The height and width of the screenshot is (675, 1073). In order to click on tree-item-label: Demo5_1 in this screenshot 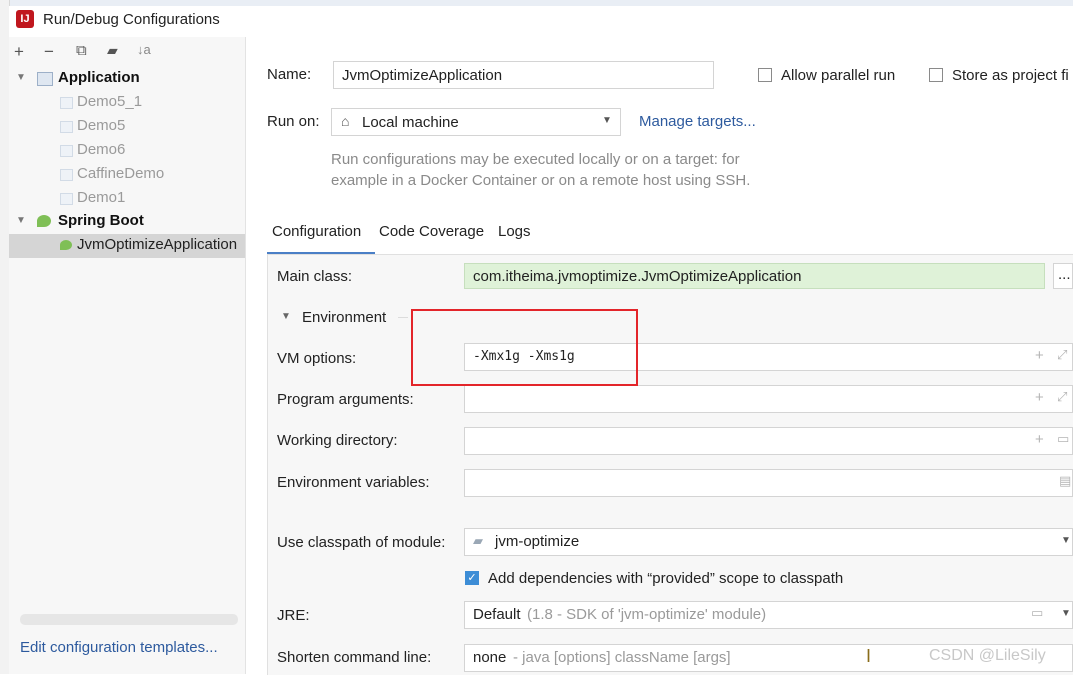, I will do `click(110, 101)`.